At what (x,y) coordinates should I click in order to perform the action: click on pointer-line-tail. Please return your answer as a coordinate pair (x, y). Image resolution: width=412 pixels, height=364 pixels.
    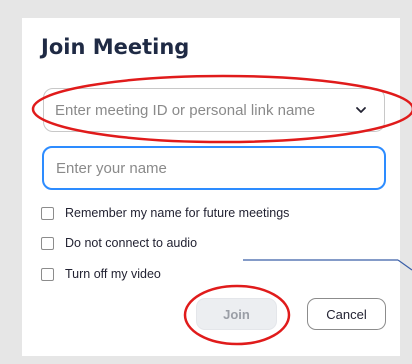
    Looking at the image, I should click on (404, 265).